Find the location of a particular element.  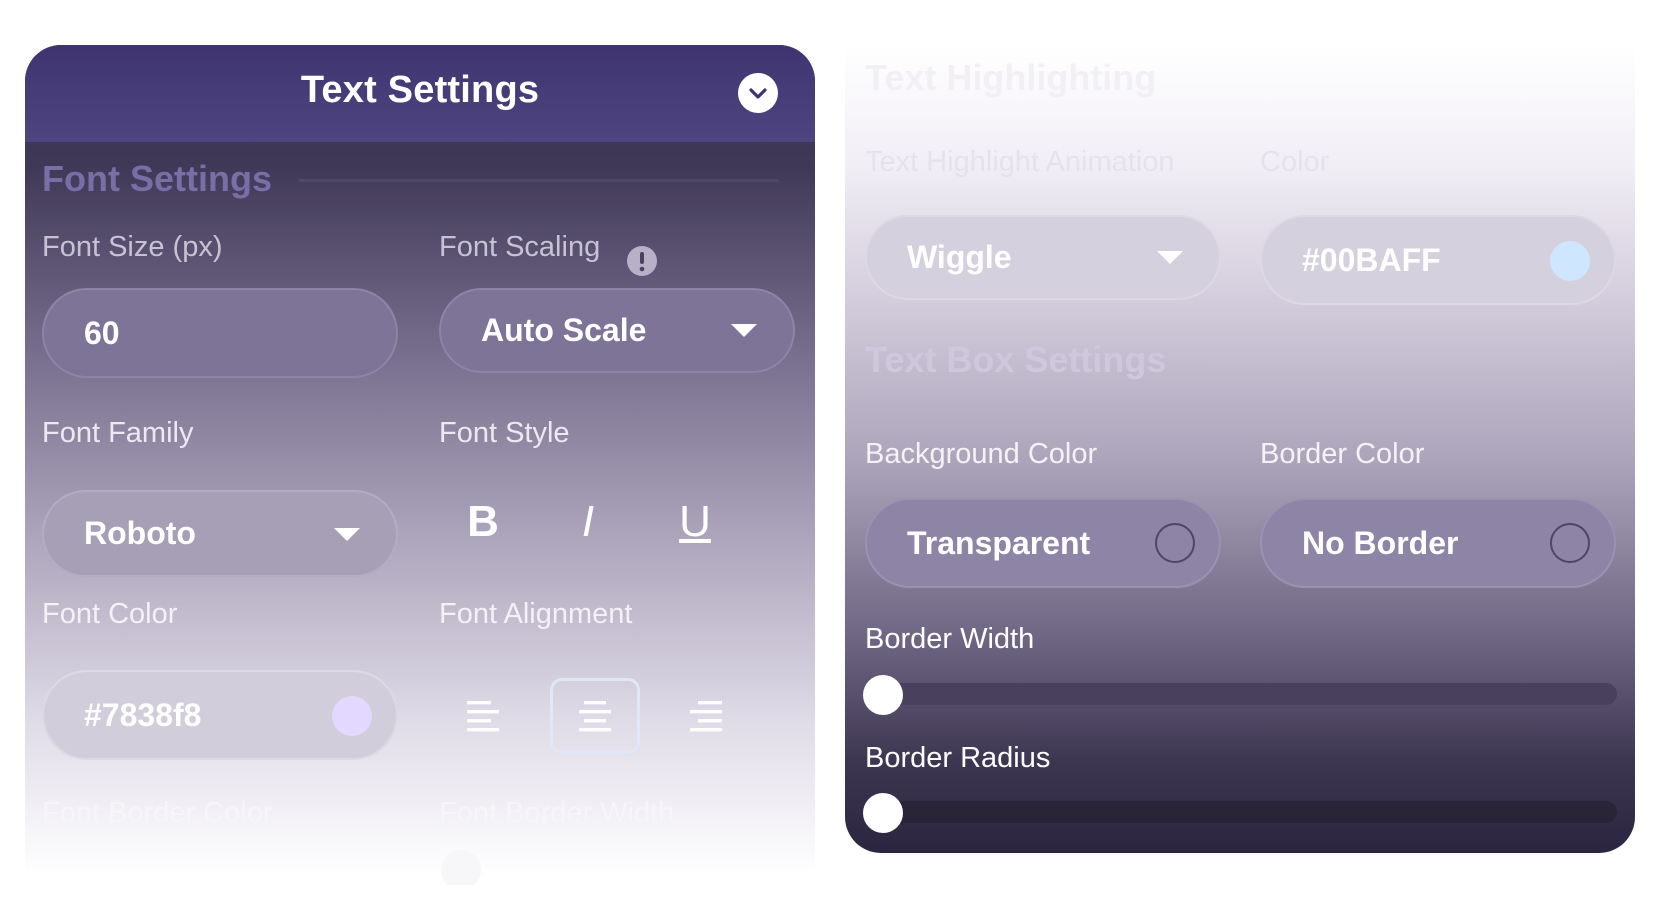

border-width-slider-track is located at coordinates (1241, 694).